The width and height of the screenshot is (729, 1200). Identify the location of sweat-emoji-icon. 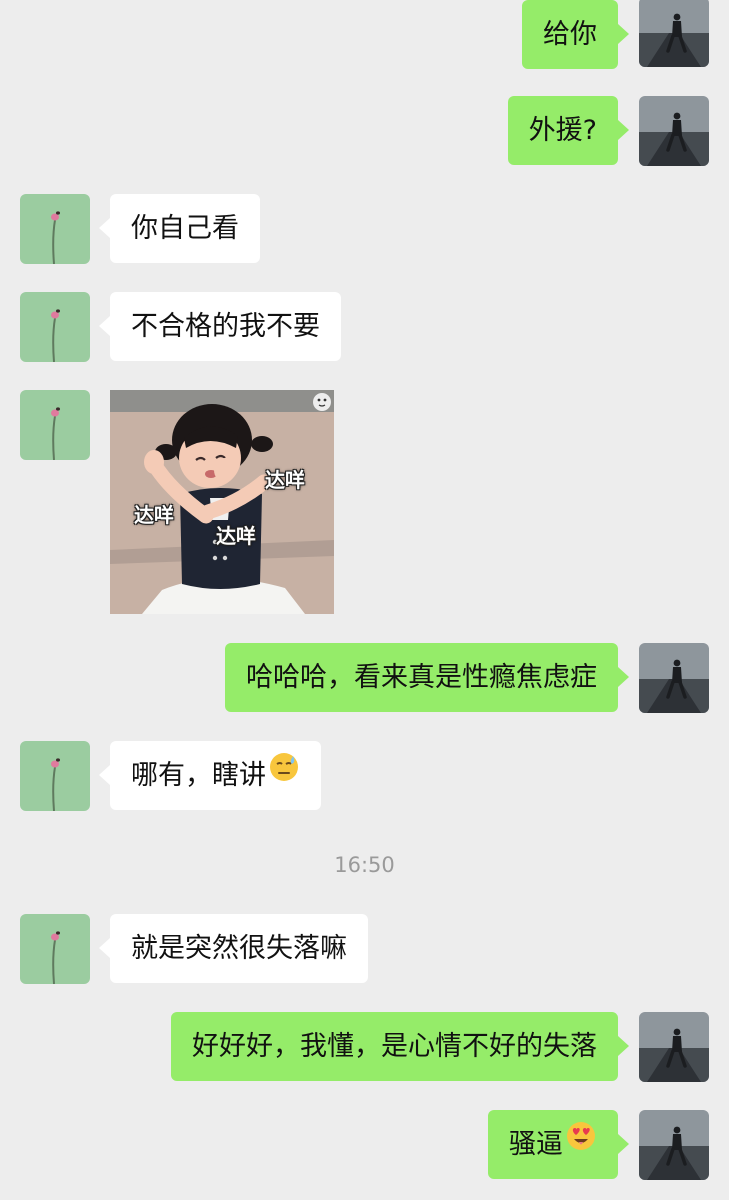
(284, 774).